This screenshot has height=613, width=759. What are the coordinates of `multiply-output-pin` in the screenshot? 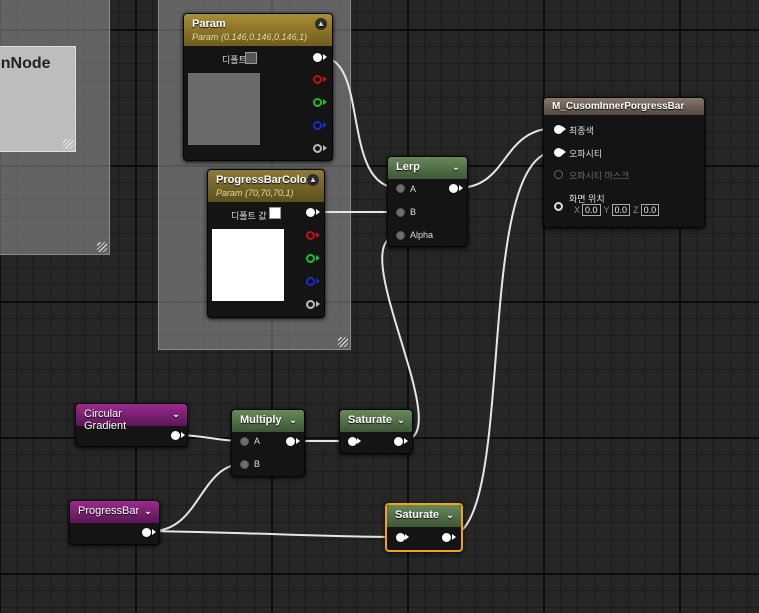 It's located at (290, 441).